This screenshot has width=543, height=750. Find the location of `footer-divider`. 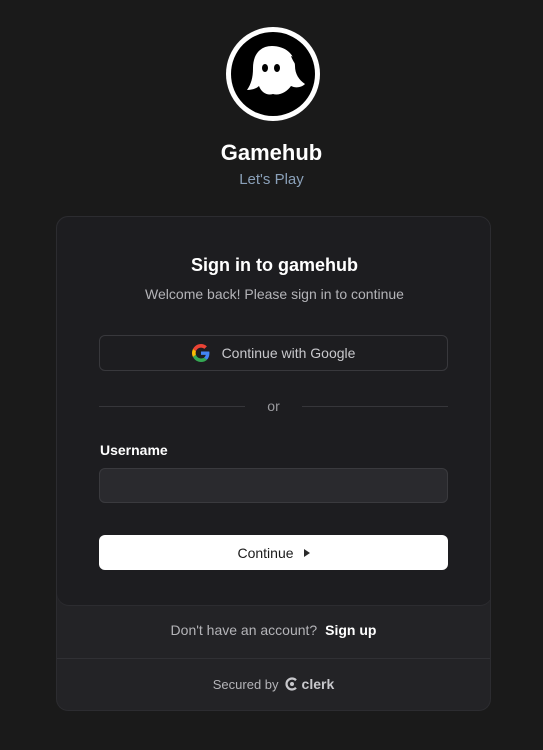

footer-divider is located at coordinates (273, 658).